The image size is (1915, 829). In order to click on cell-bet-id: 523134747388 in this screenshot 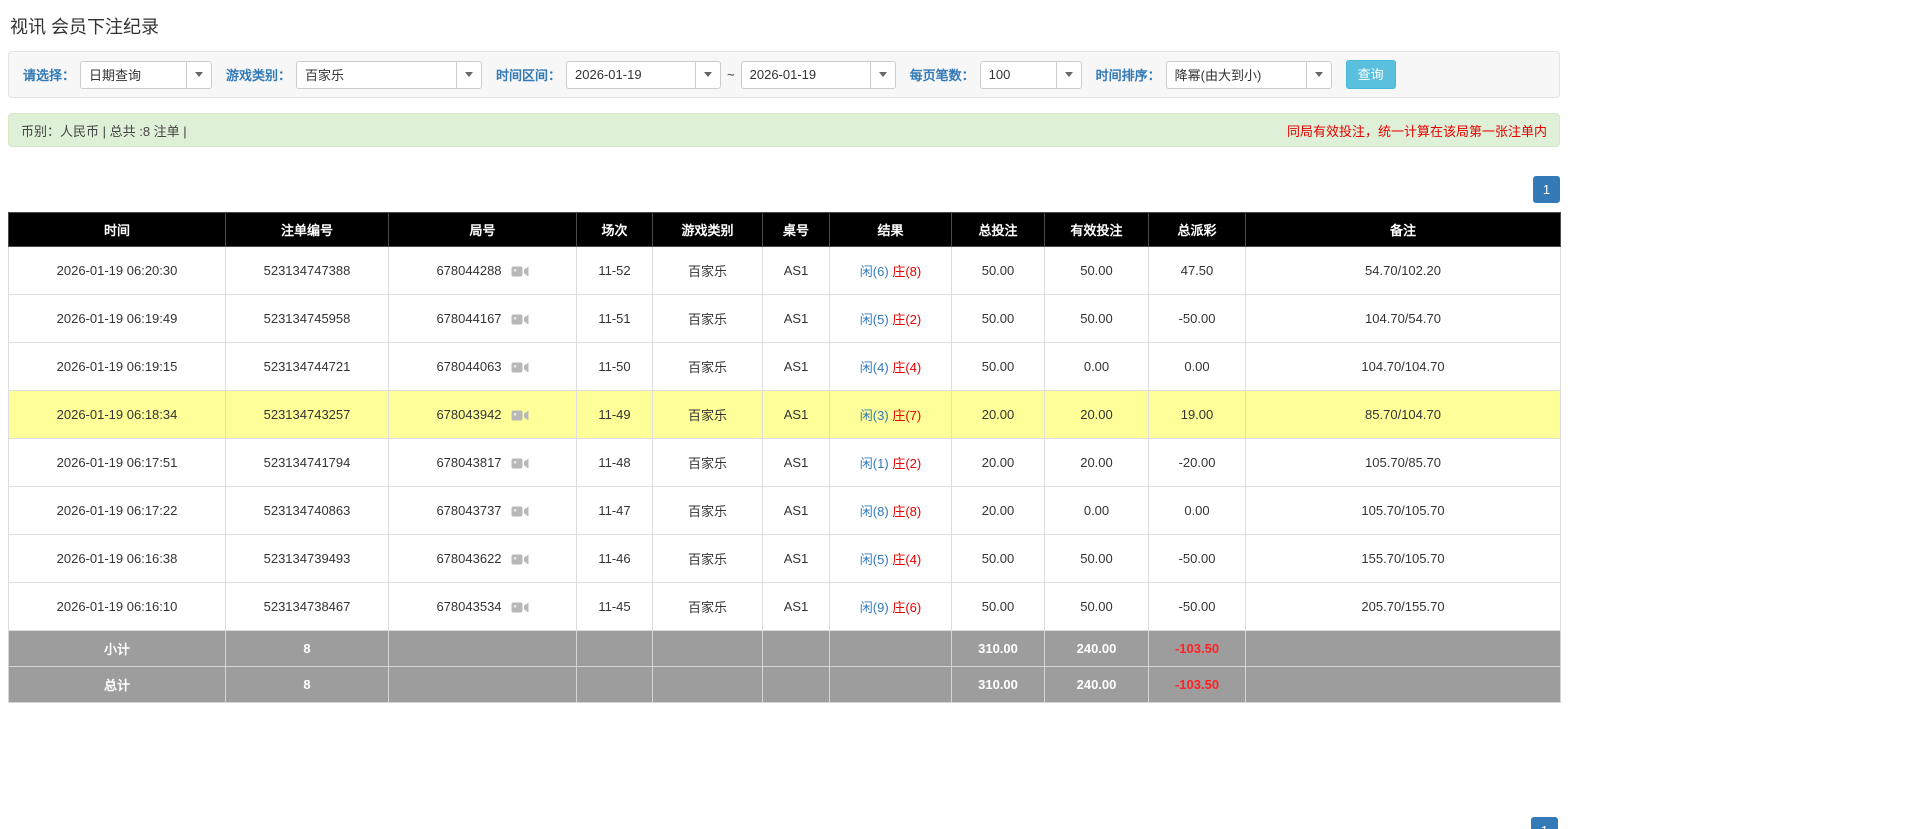, I will do `click(307, 270)`.